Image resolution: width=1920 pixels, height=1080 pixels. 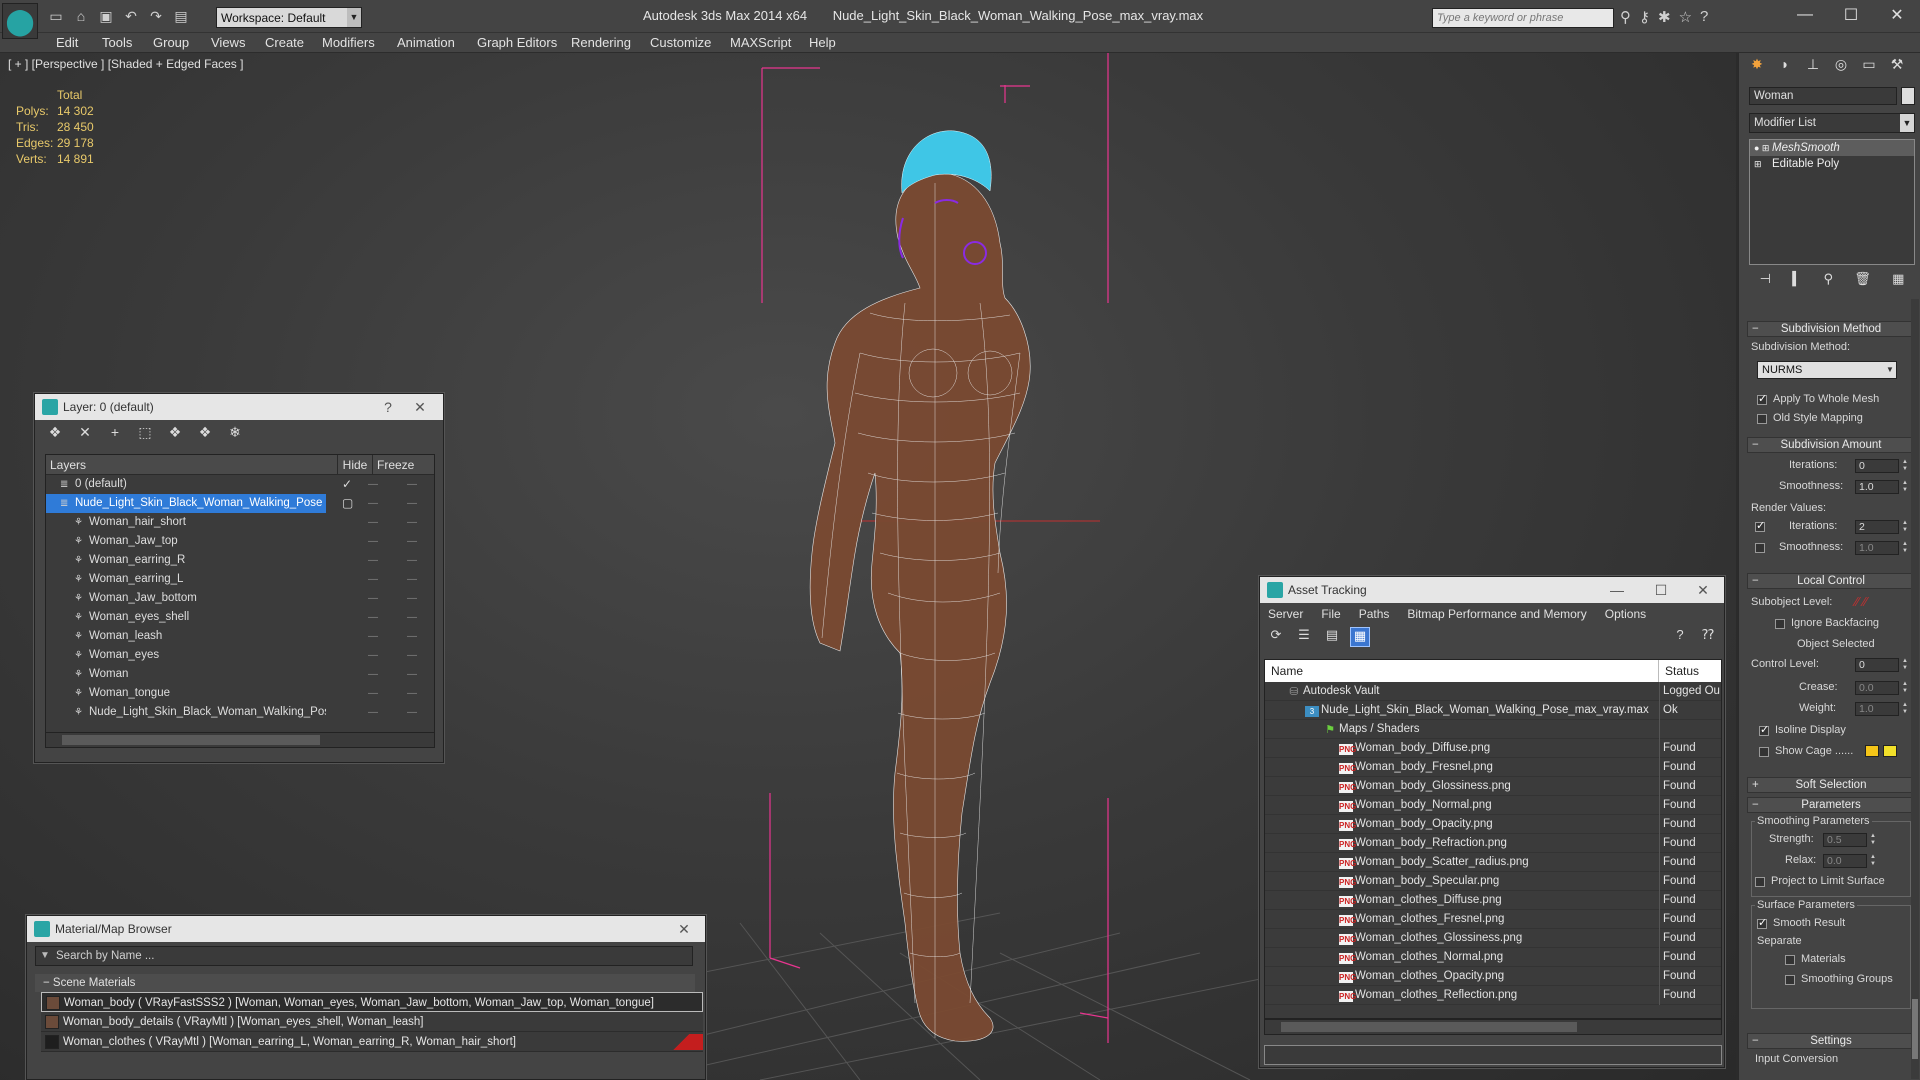 I want to click on asset-row: PNGWoman_body_Refraction.png Found, so click(x=1493, y=843).